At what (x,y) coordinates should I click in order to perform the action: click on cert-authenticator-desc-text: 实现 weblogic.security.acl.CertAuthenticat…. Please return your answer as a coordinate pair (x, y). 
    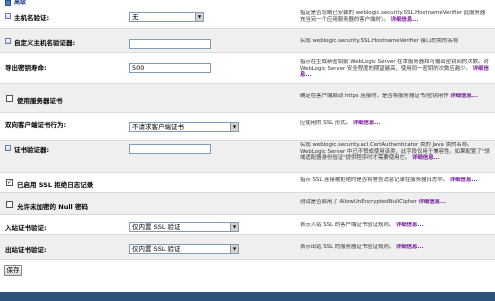
    Looking at the image, I should click on (395, 152).